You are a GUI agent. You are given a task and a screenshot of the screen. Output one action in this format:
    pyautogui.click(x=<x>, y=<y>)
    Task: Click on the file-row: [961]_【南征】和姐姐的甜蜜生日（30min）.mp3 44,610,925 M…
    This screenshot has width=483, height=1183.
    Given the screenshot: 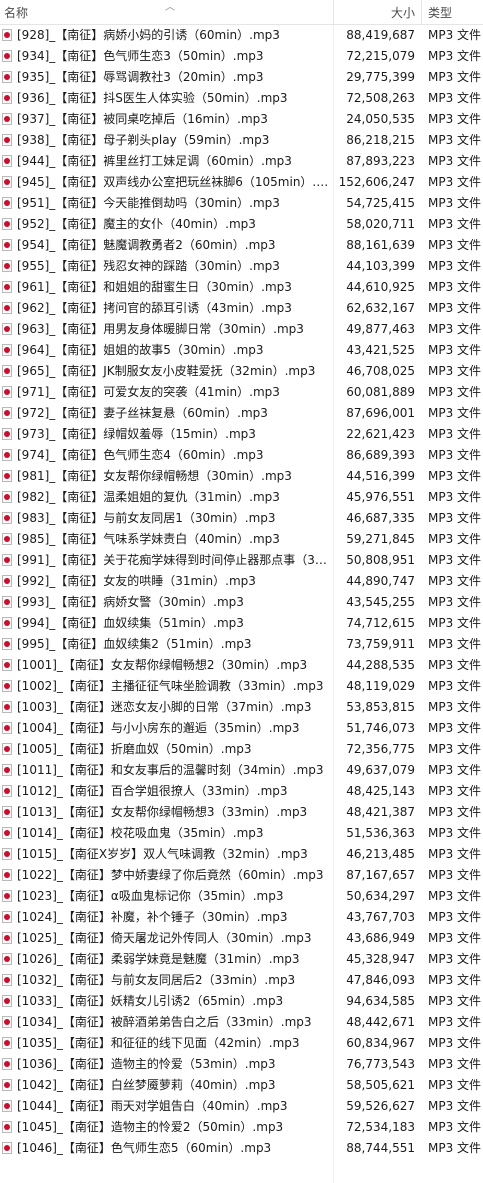 What is the action you would take?
    pyautogui.click(x=241, y=287)
    